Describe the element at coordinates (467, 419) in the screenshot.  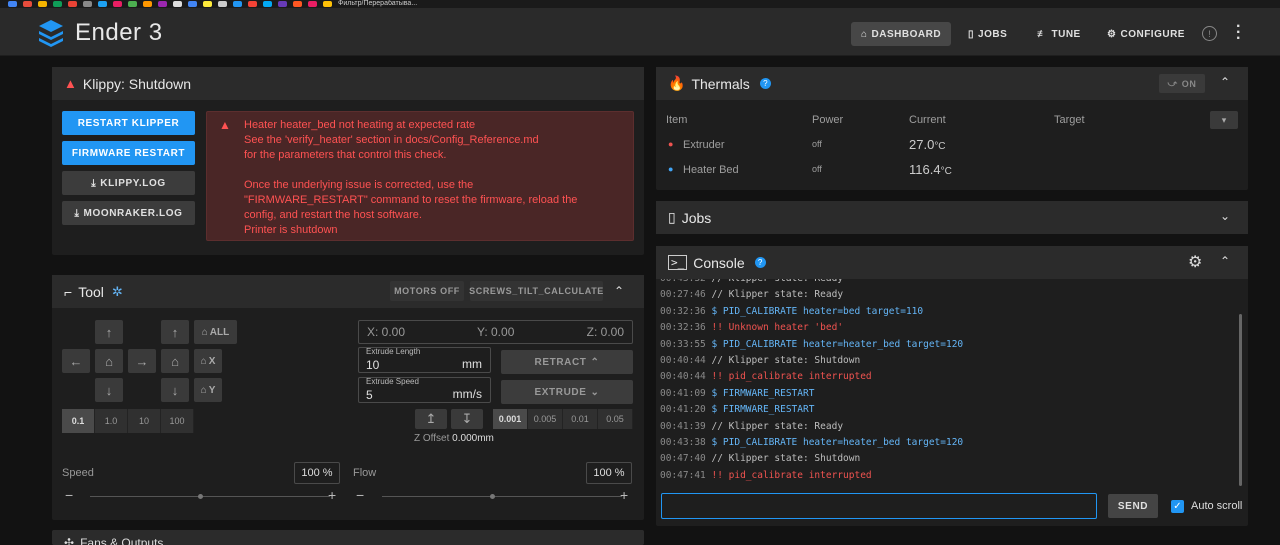
I see `z-offset-down-button: ↧` at that location.